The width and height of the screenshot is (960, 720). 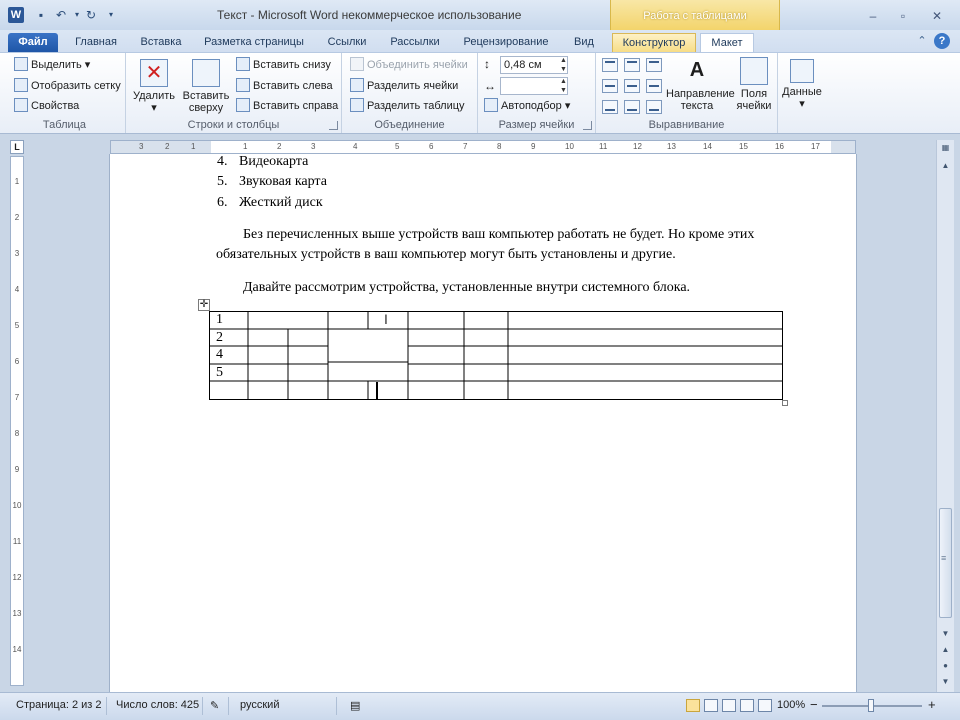 What do you see at coordinates (945, 416) in the screenshot?
I see `vertical-scrollbar: ▦ ▲ ▼ ▲ ● ▼` at bounding box center [945, 416].